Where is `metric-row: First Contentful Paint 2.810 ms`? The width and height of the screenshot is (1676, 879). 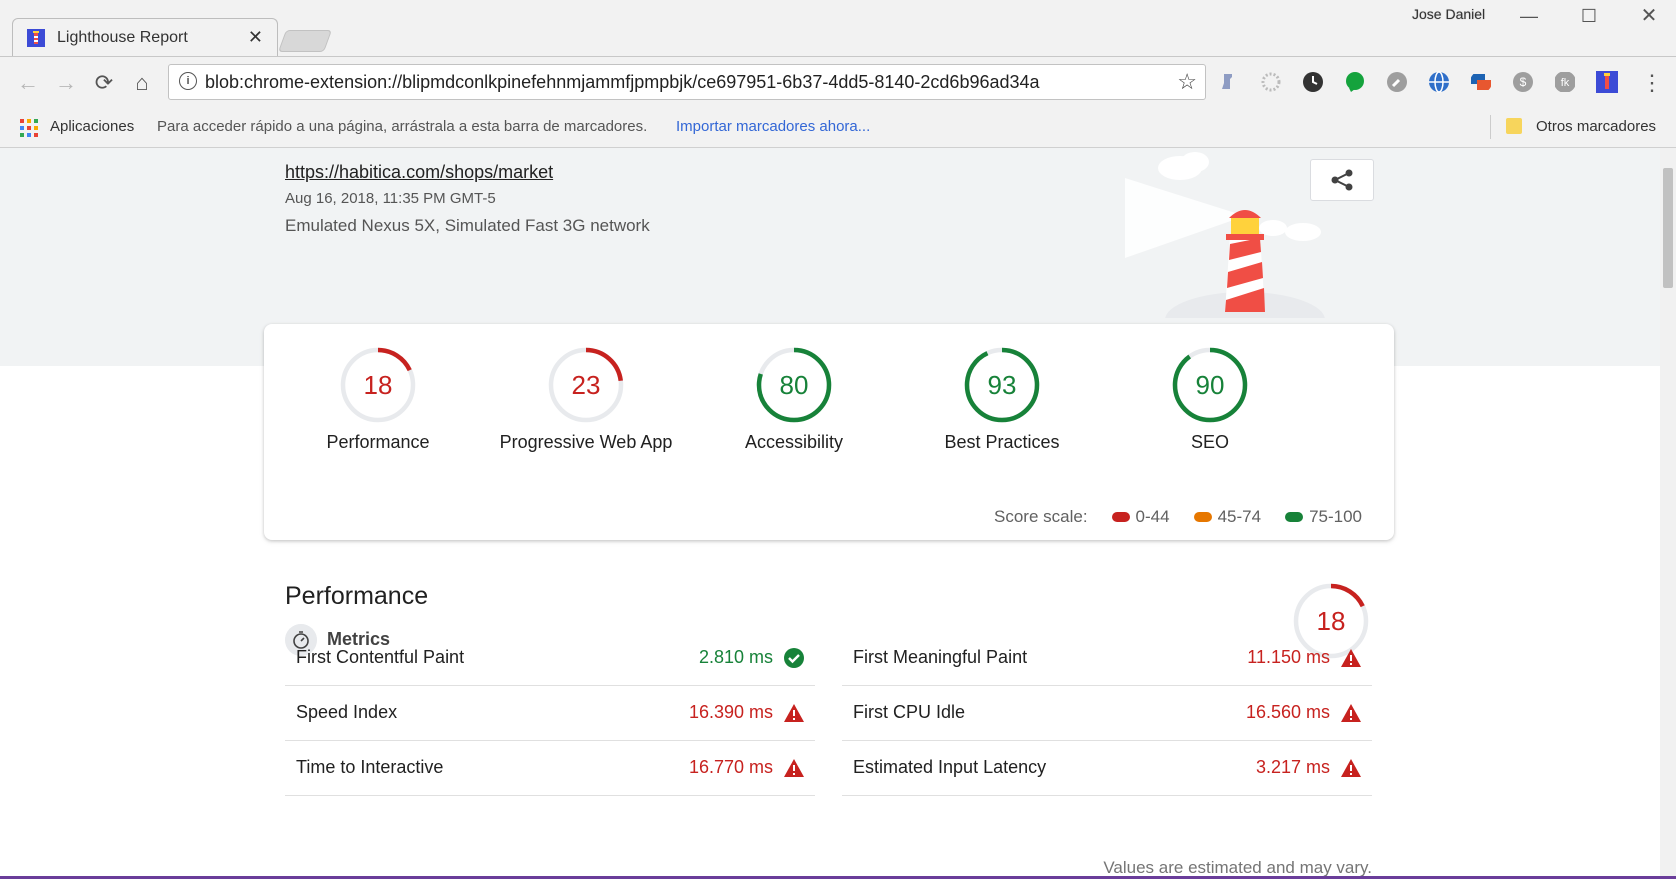
metric-row: First Contentful Paint 2.810 ms is located at coordinates (550, 658).